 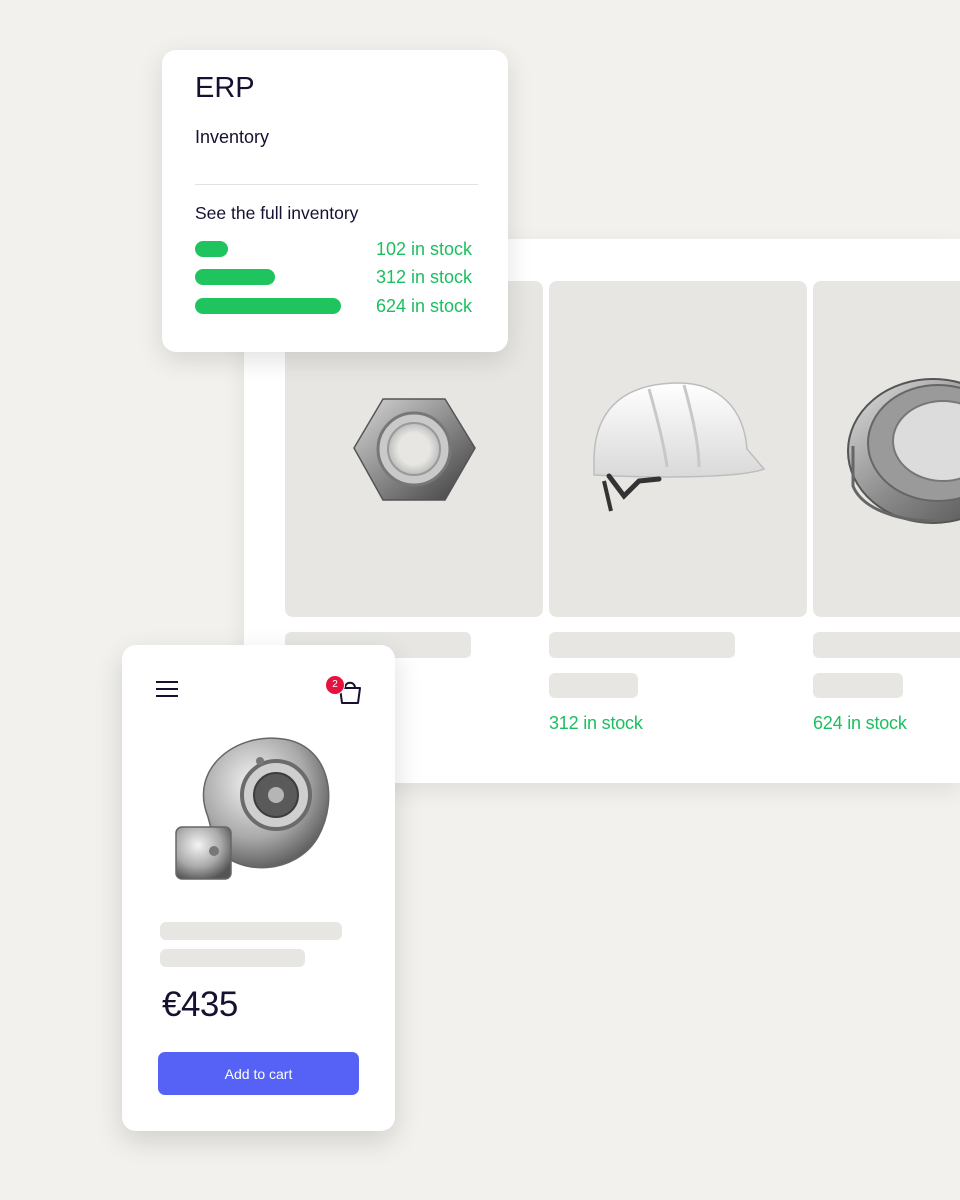 I want to click on hard-hat-icon, so click(x=679, y=447).